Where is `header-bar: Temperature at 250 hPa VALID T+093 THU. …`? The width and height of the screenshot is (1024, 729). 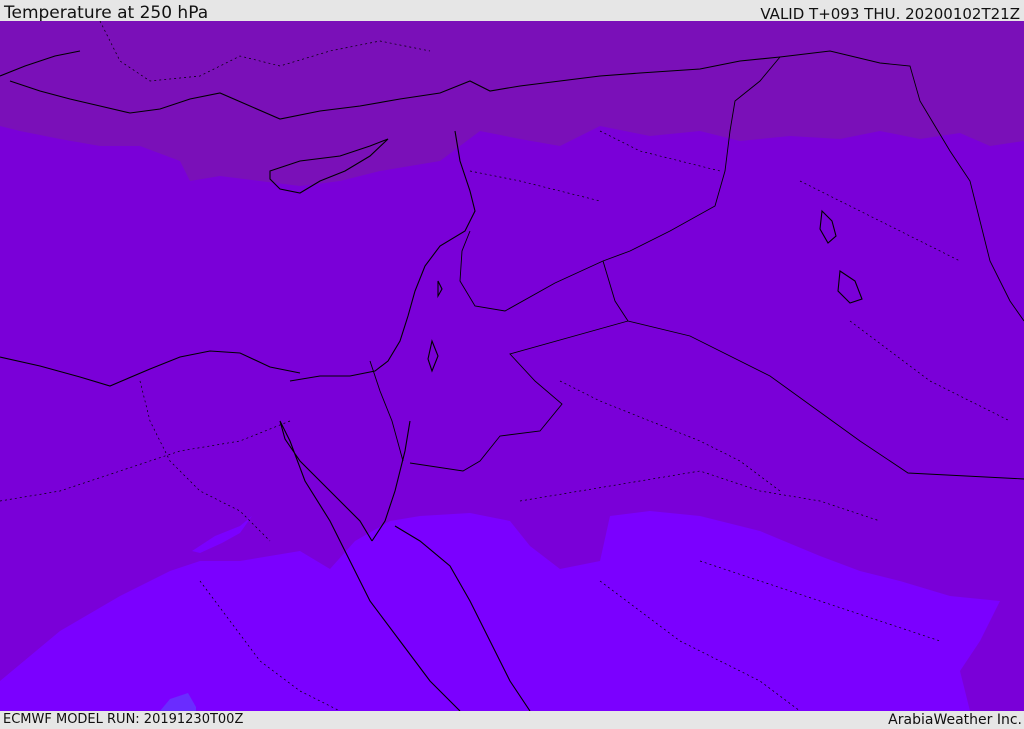
header-bar: Temperature at 250 hPa VALID T+093 THU. … is located at coordinates (512, 11).